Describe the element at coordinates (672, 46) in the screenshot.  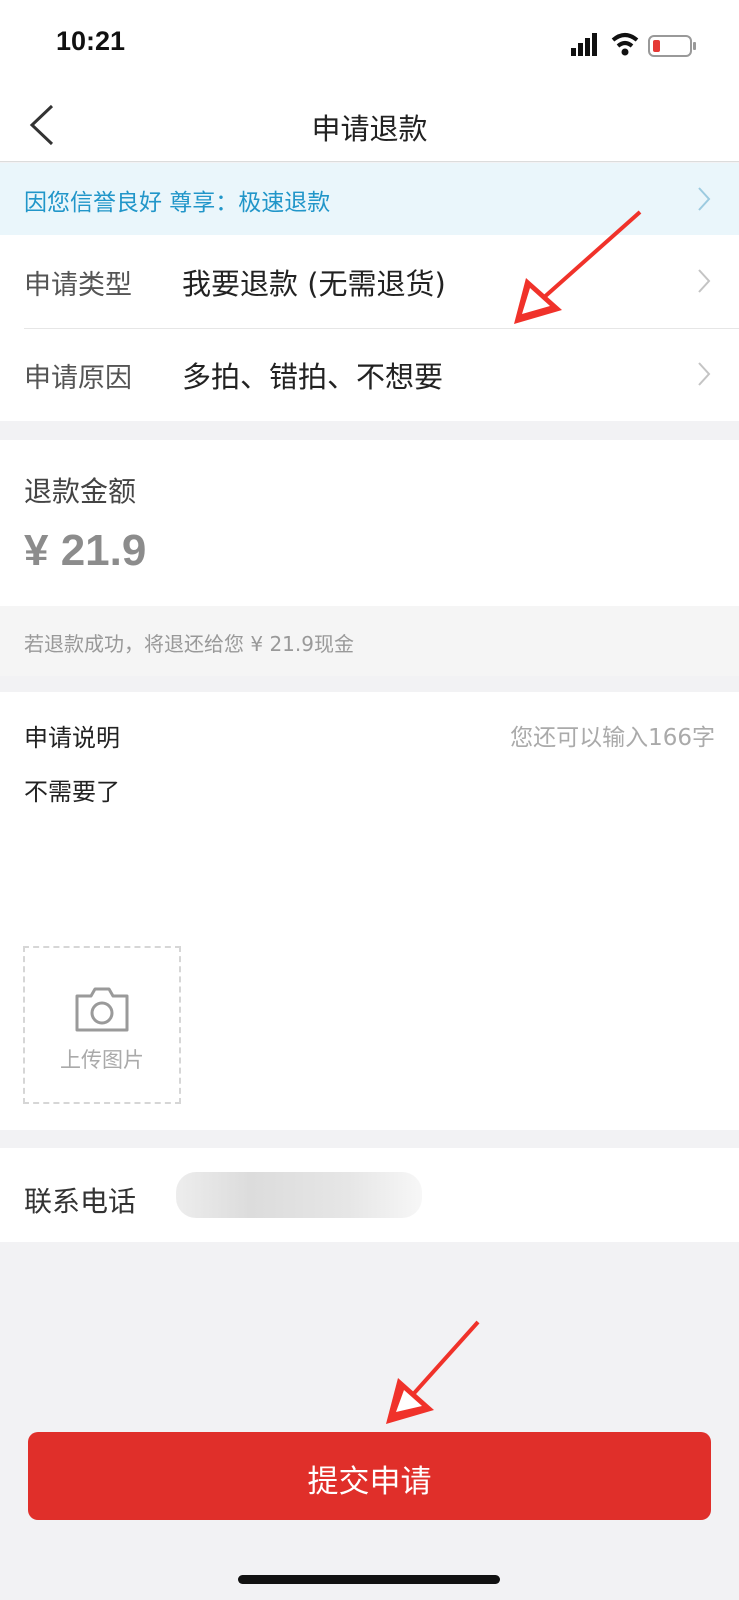
I see `battery-icon` at that location.